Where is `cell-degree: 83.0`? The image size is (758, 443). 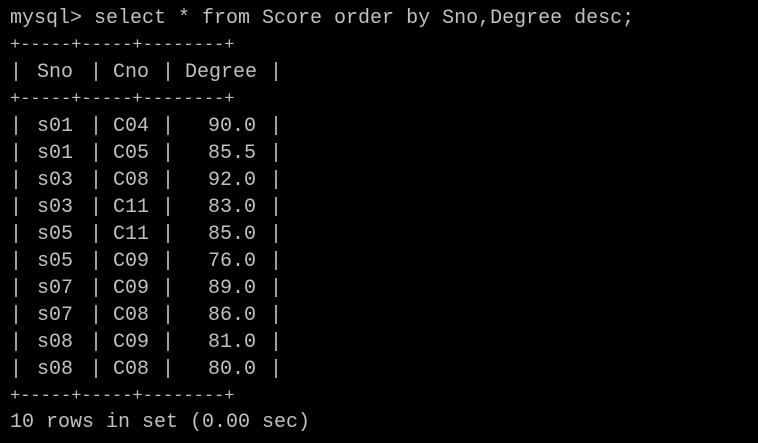
cell-degree: 83.0 is located at coordinates (231, 207).